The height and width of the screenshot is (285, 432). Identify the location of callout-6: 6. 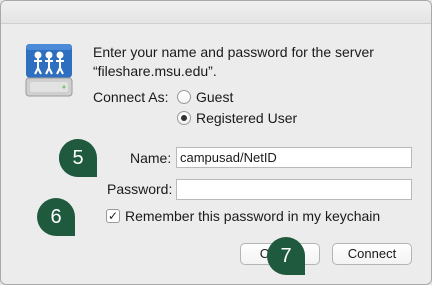
(60, 221).